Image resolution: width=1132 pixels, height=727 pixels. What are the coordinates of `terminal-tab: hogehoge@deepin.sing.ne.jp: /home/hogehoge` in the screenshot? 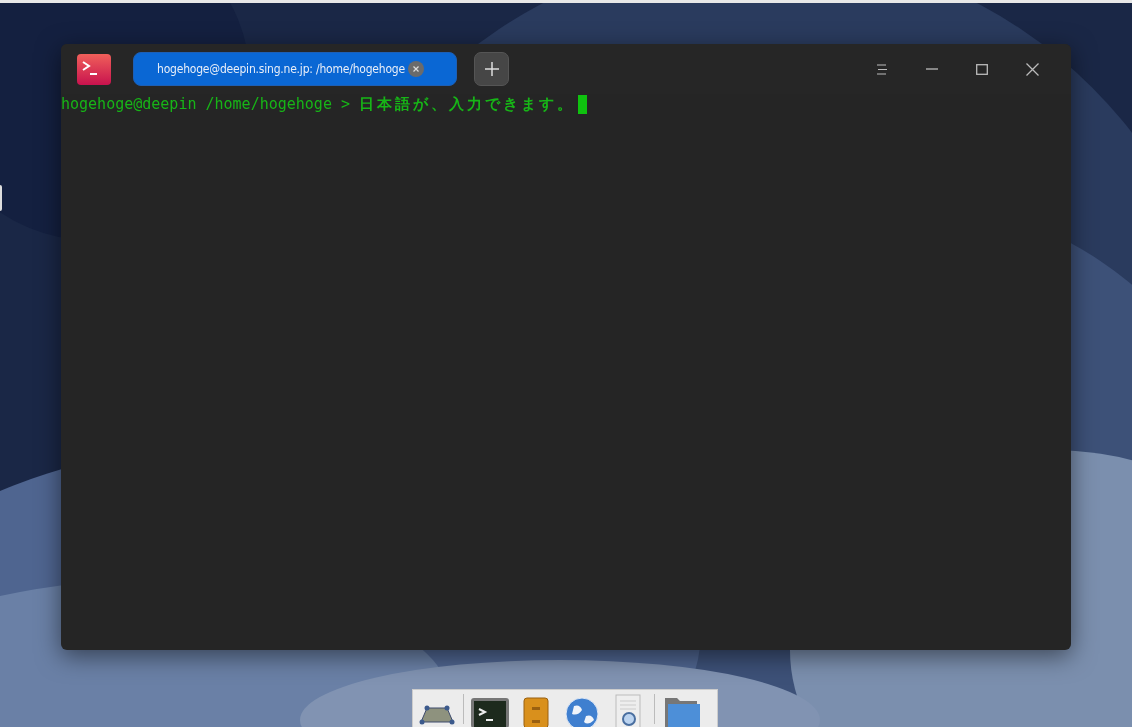 It's located at (295, 69).